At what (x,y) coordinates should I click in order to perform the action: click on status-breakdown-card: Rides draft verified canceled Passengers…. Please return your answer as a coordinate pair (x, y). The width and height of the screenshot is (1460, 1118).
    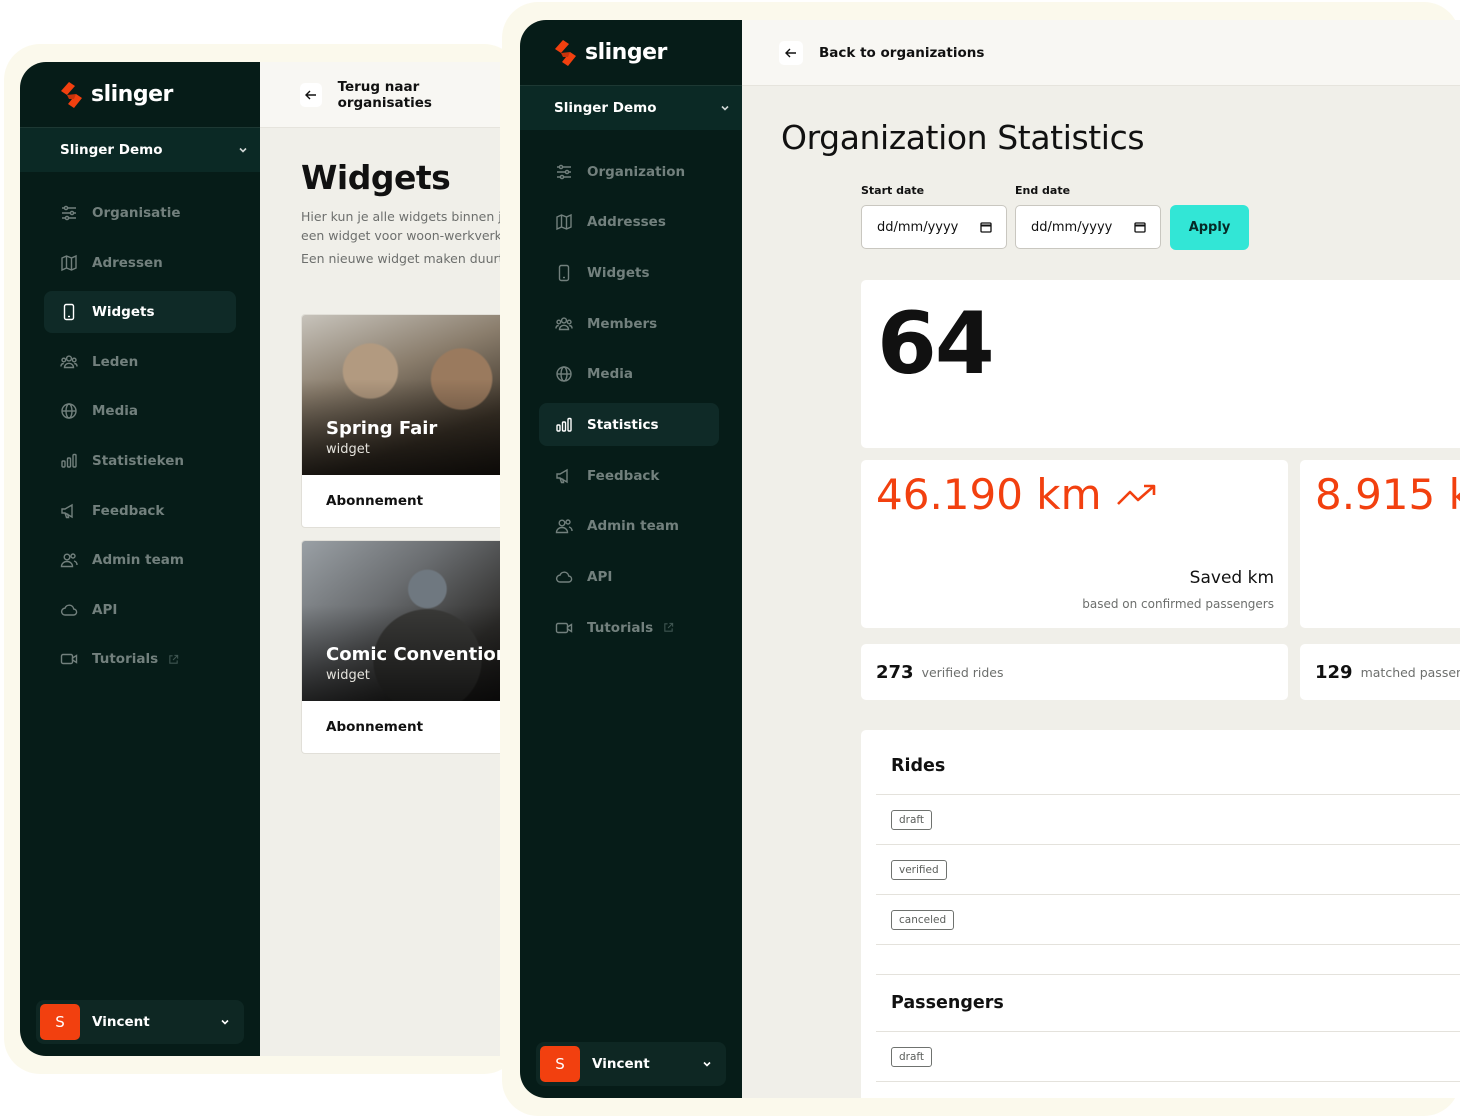
    Looking at the image, I should click on (1160, 914).